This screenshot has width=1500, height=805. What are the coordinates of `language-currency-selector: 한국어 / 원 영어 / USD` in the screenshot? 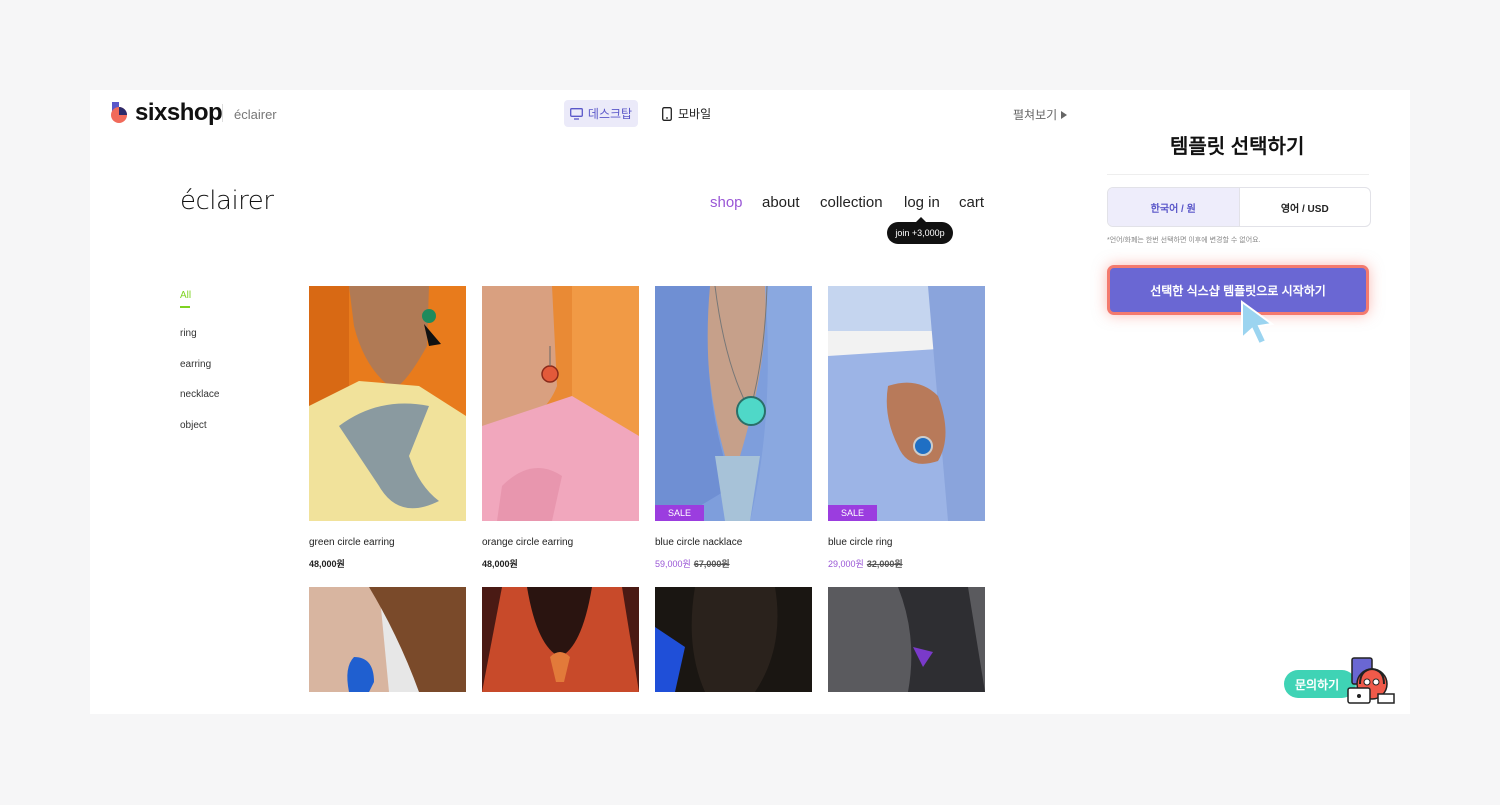 It's located at (1239, 207).